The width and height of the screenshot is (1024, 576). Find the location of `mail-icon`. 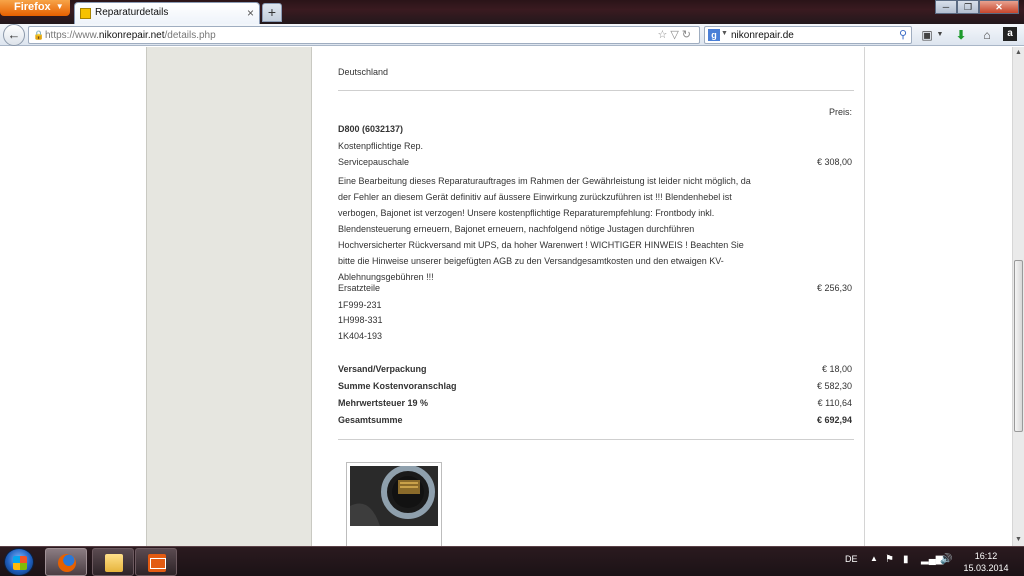

mail-icon is located at coordinates (157, 563).